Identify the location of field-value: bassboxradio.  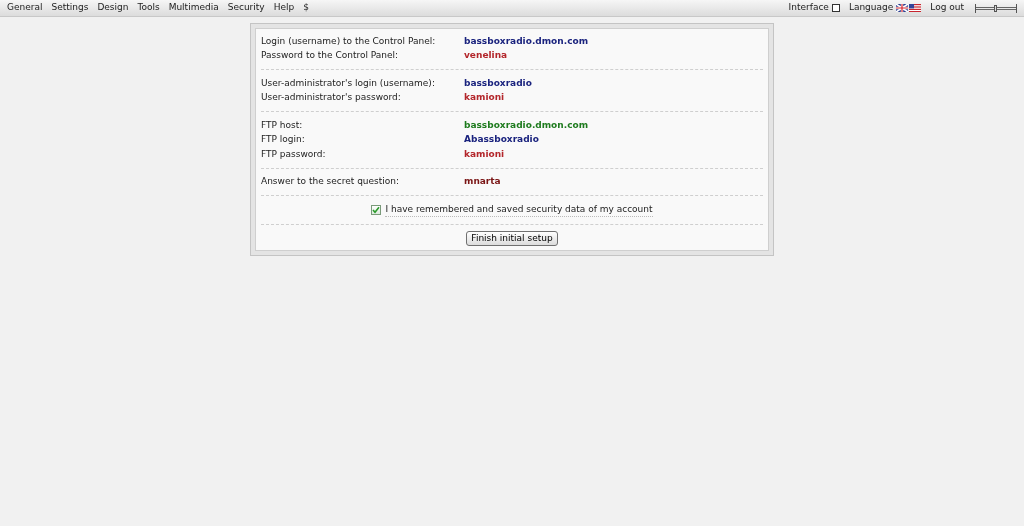
(498, 83).